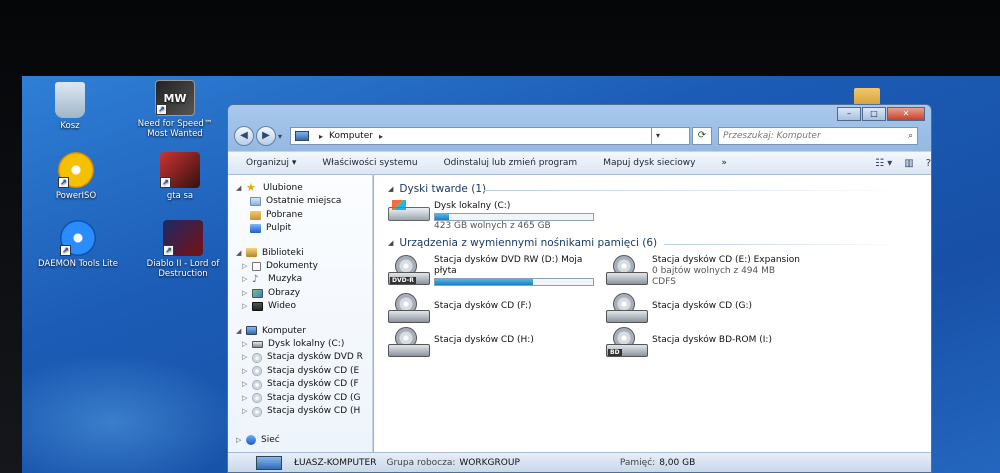  Describe the element at coordinates (906, 114) in the screenshot. I see `close-button: ✕` at that location.